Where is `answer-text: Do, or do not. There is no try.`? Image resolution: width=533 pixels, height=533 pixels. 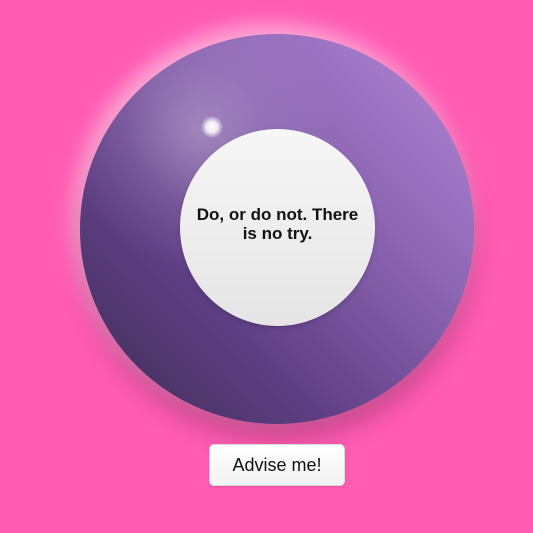
answer-text: Do, or do not. There is no try. is located at coordinates (277, 223).